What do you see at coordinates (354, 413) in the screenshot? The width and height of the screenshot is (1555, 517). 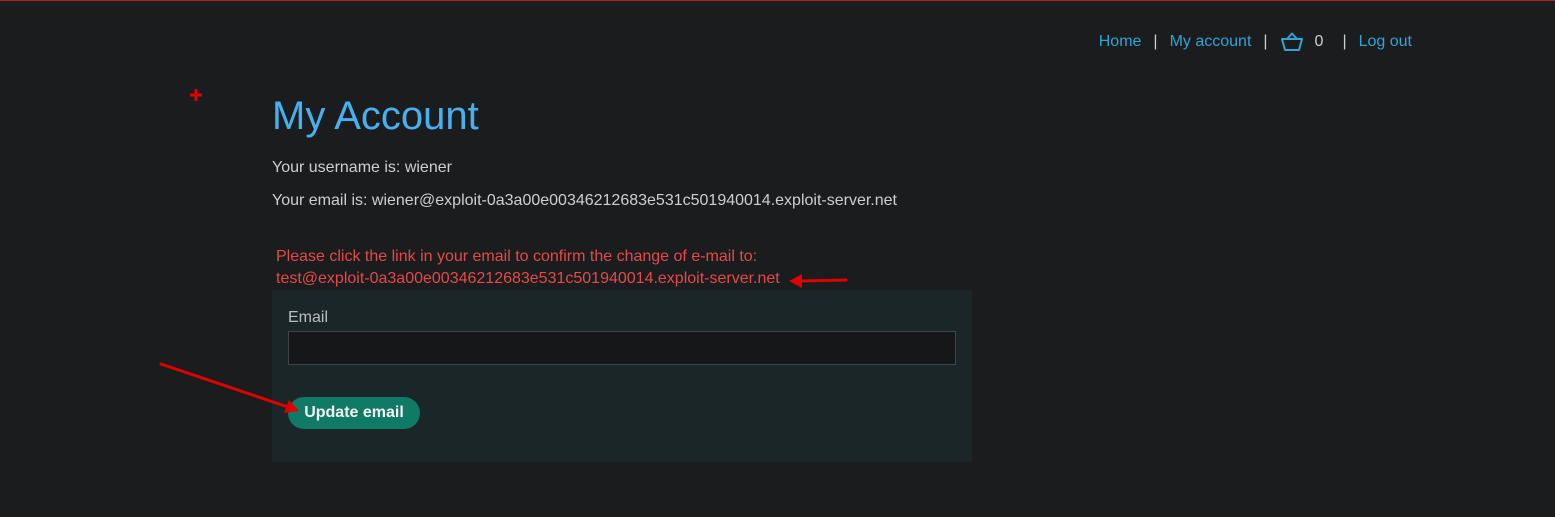 I see `update-email-button: Update email` at bounding box center [354, 413].